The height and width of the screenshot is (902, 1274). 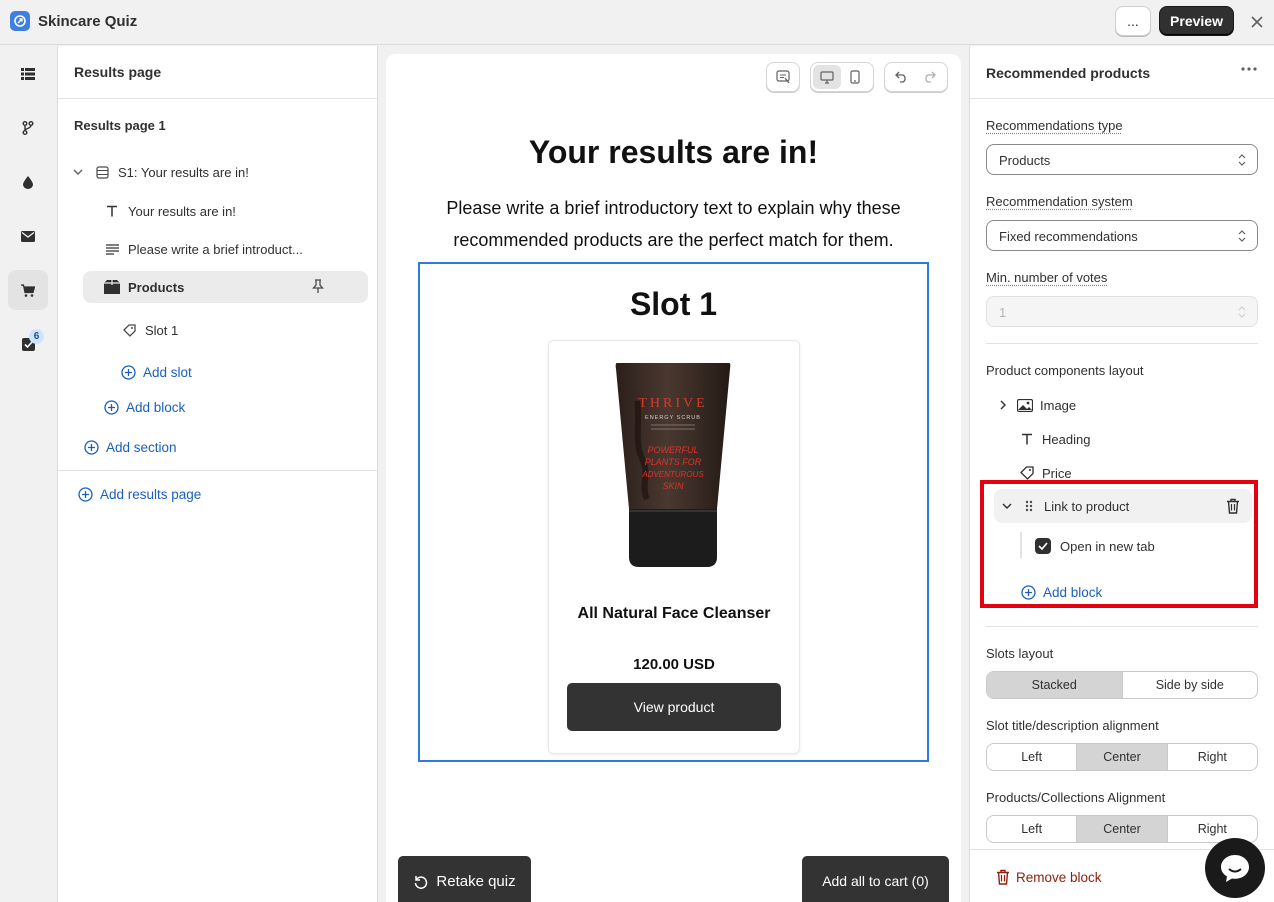 I want to click on component-link: Link to product, so click(x=1064, y=506).